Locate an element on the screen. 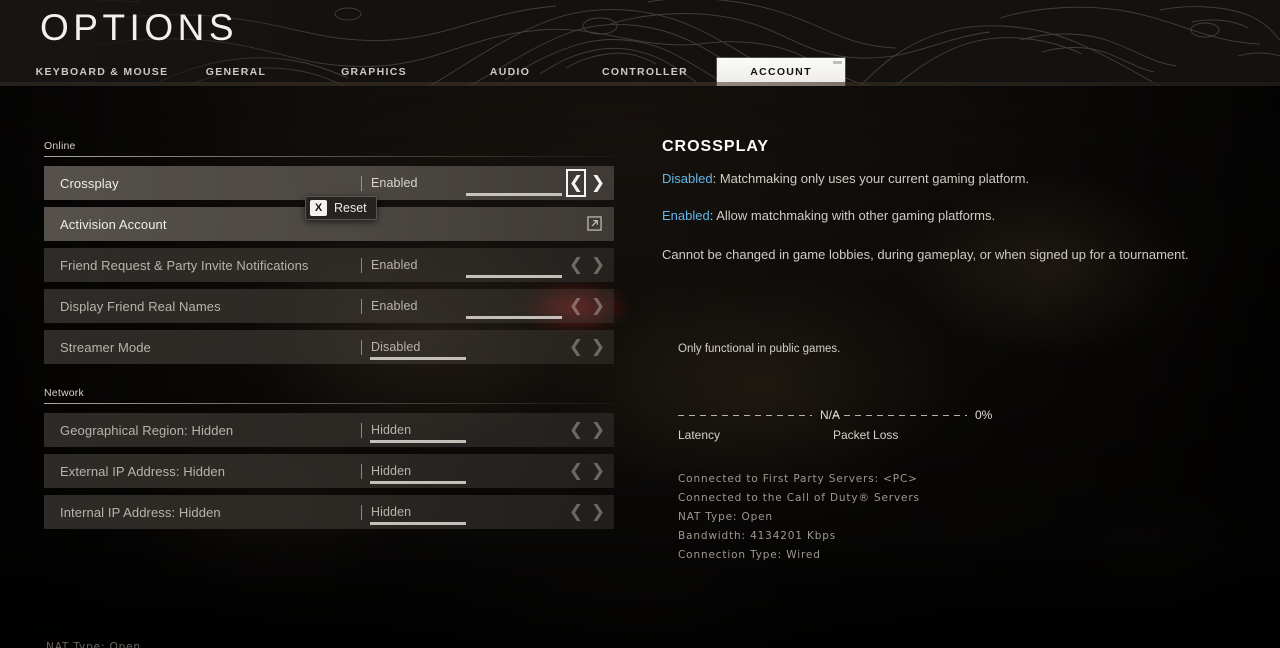  setting-value: Disabled is located at coordinates (396, 347).